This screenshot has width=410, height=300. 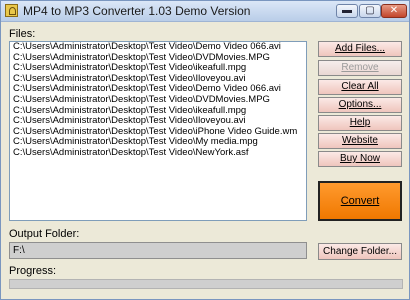 I want to click on clear-all-button: Clear All, so click(x=360, y=87).